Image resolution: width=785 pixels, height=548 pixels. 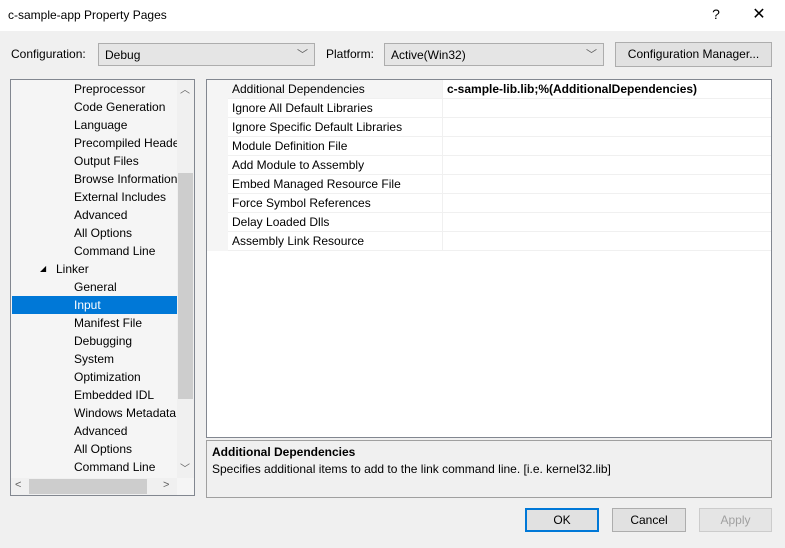 I want to click on tree-item-label: General, so click(x=95, y=287).